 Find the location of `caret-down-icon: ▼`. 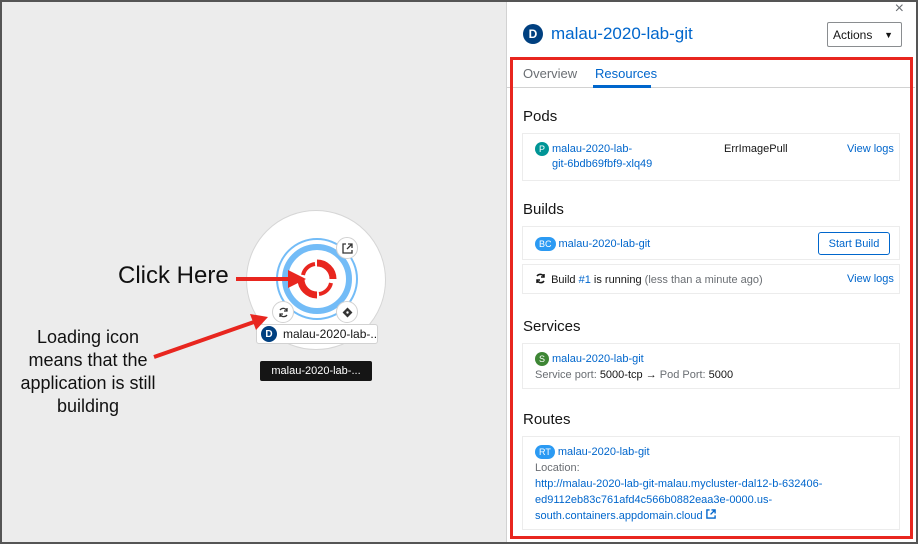

caret-down-icon: ▼ is located at coordinates (888, 35).